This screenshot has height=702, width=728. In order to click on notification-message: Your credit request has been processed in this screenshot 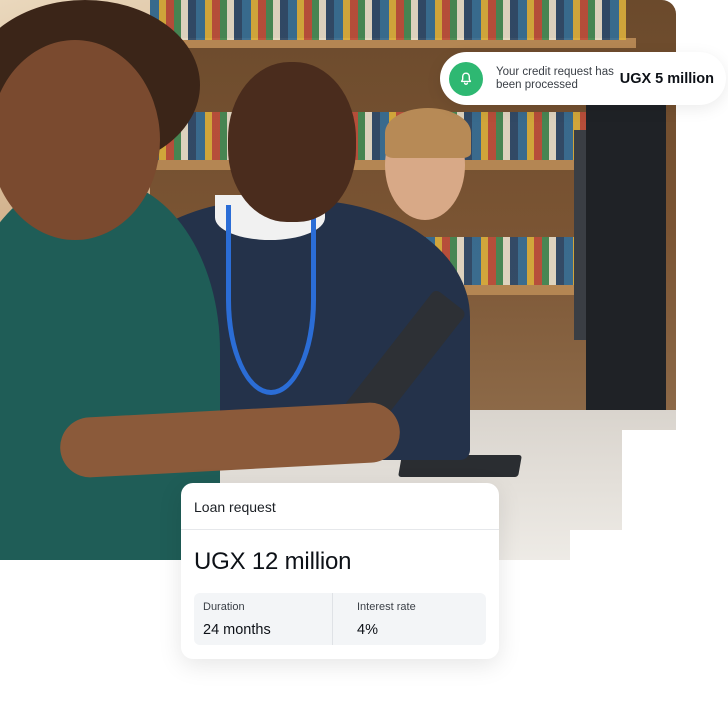, I will do `click(555, 78)`.